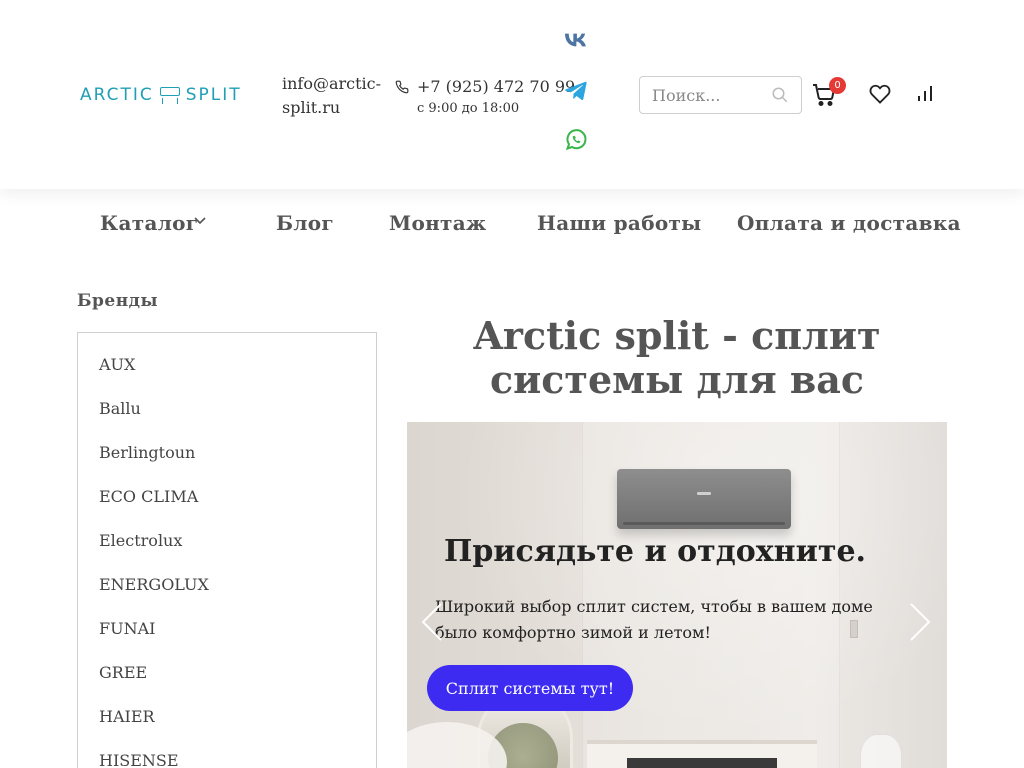 Image resolution: width=1024 pixels, height=768 pixels. What do you see at coordinates (118, 301) in the screenshot?
I see `brands-title: Бренды` at bounding box center [118, 301].